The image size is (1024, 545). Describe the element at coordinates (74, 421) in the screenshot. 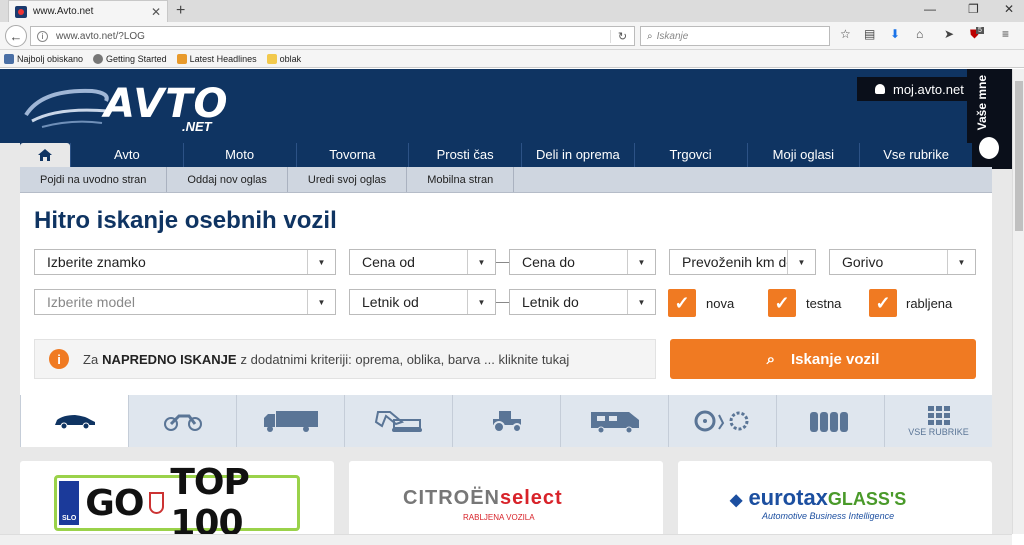

I see `category-car` at that location.